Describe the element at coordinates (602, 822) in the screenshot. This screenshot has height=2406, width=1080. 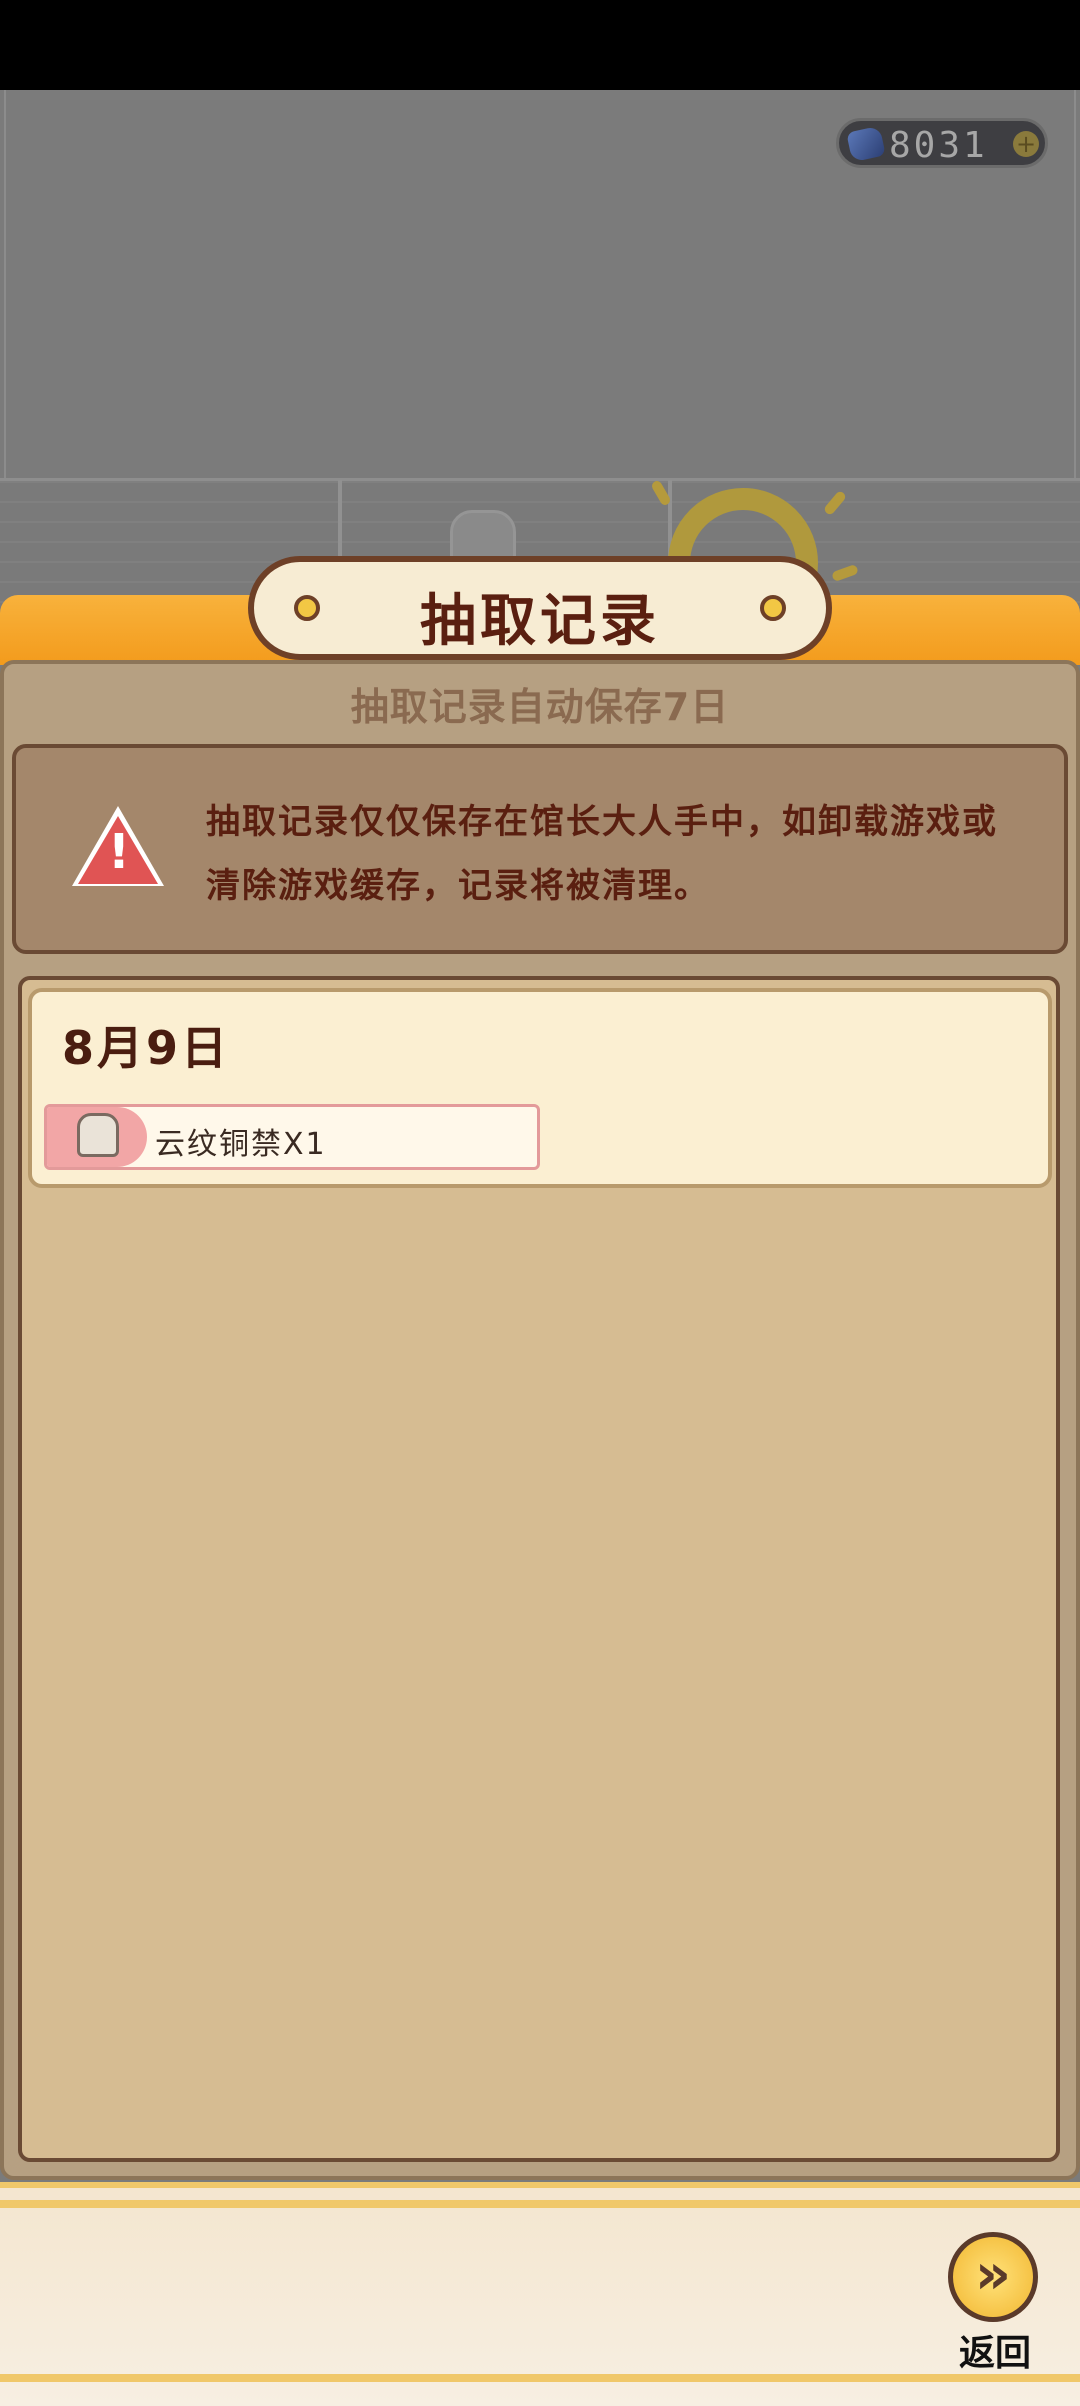
I see `warning-line-1: 抽取记录仅仅保存在馆长大人手中，如卸载游戏或` at that location.